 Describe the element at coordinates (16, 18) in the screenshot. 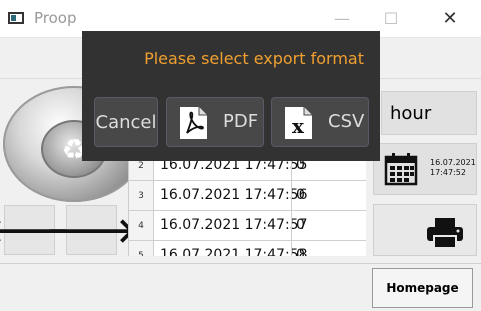

I see `app-icon` at that location.